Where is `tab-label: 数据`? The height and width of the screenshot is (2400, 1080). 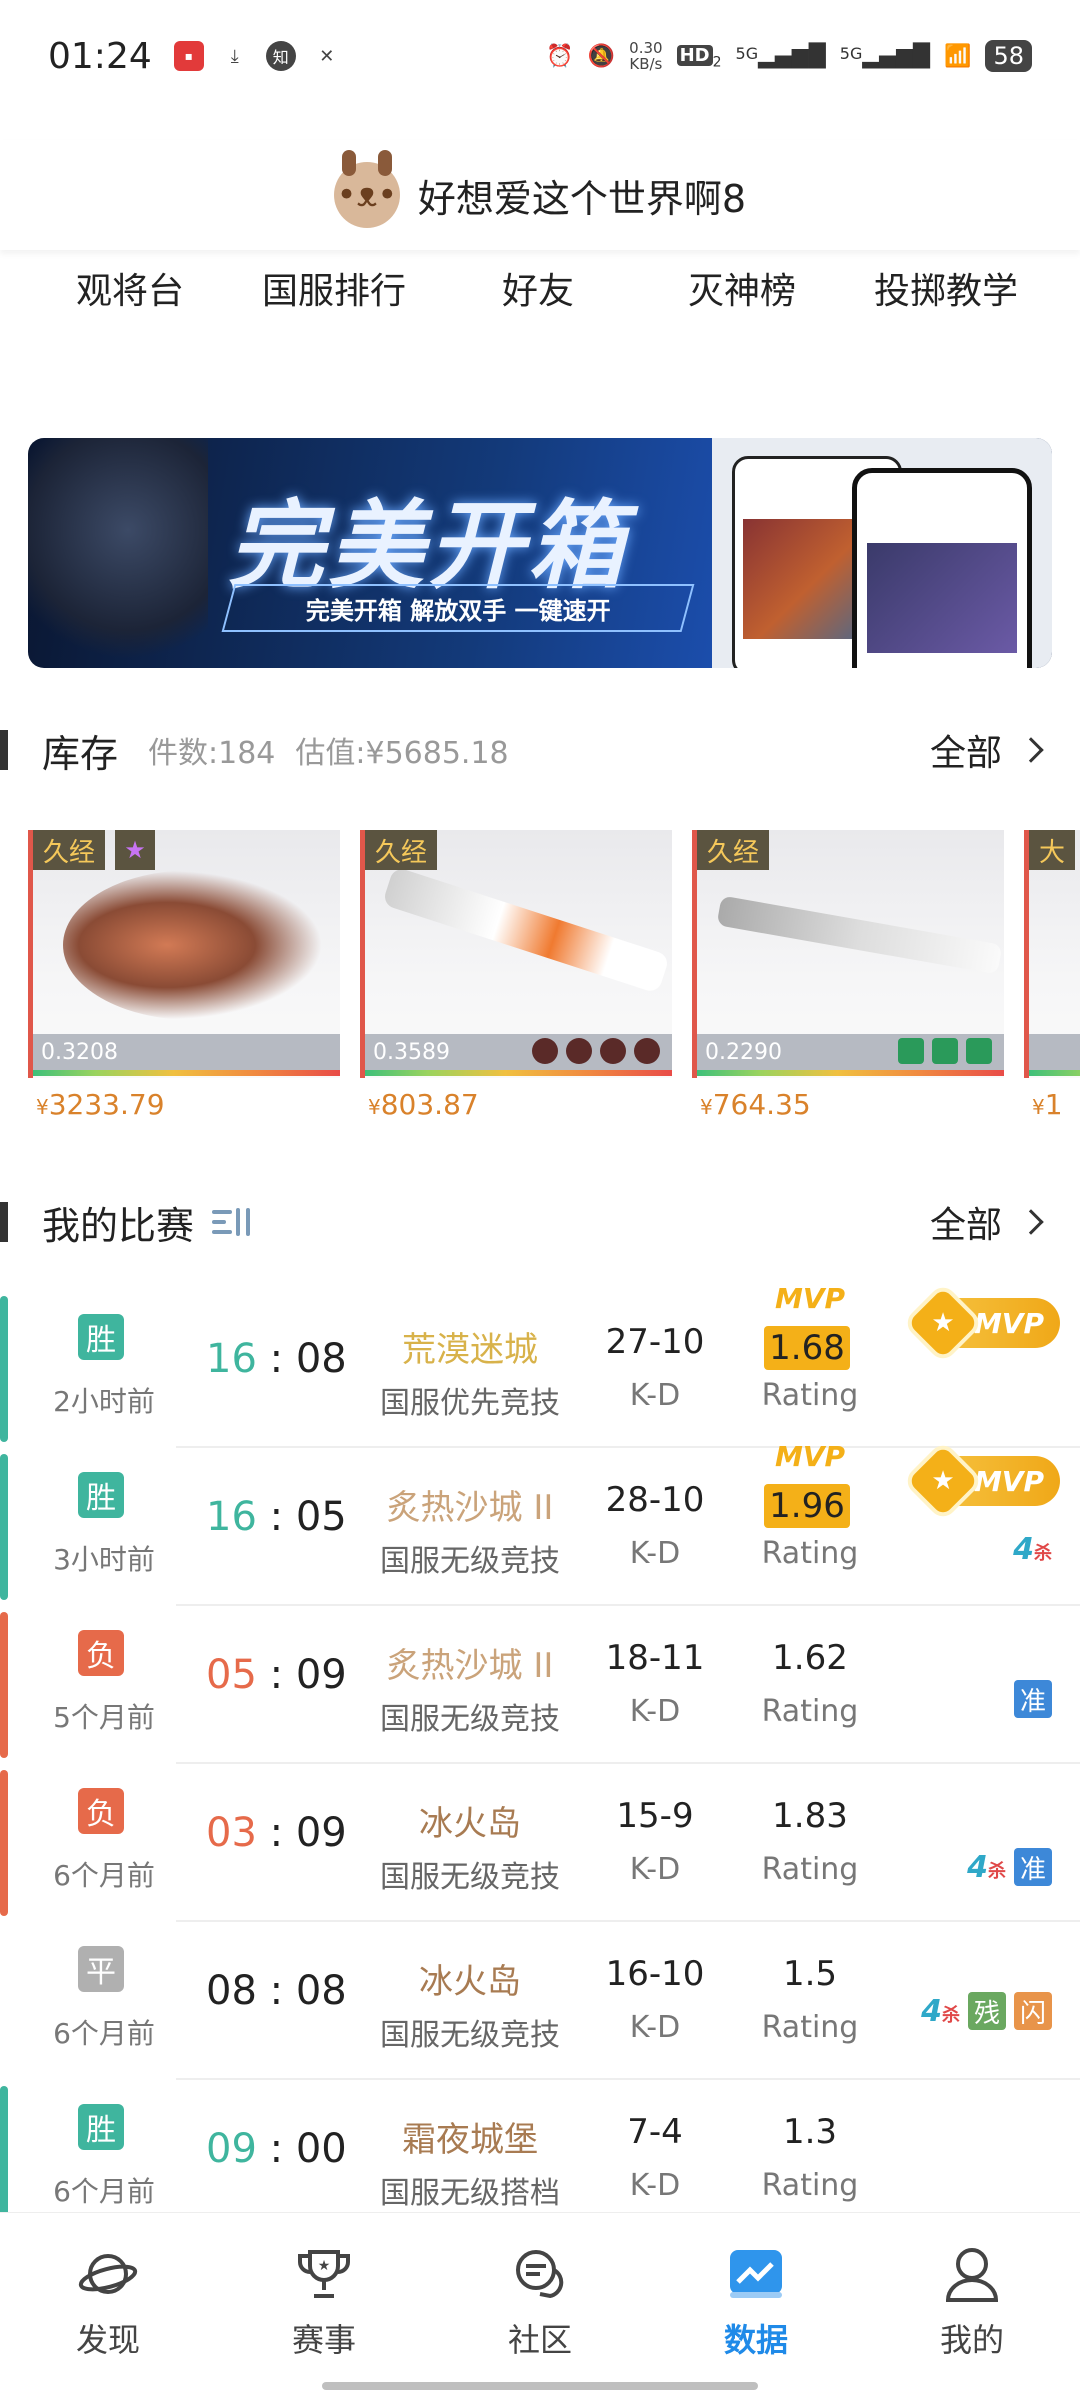
tab-label: 数据 is located at coordinates (755, 2340).